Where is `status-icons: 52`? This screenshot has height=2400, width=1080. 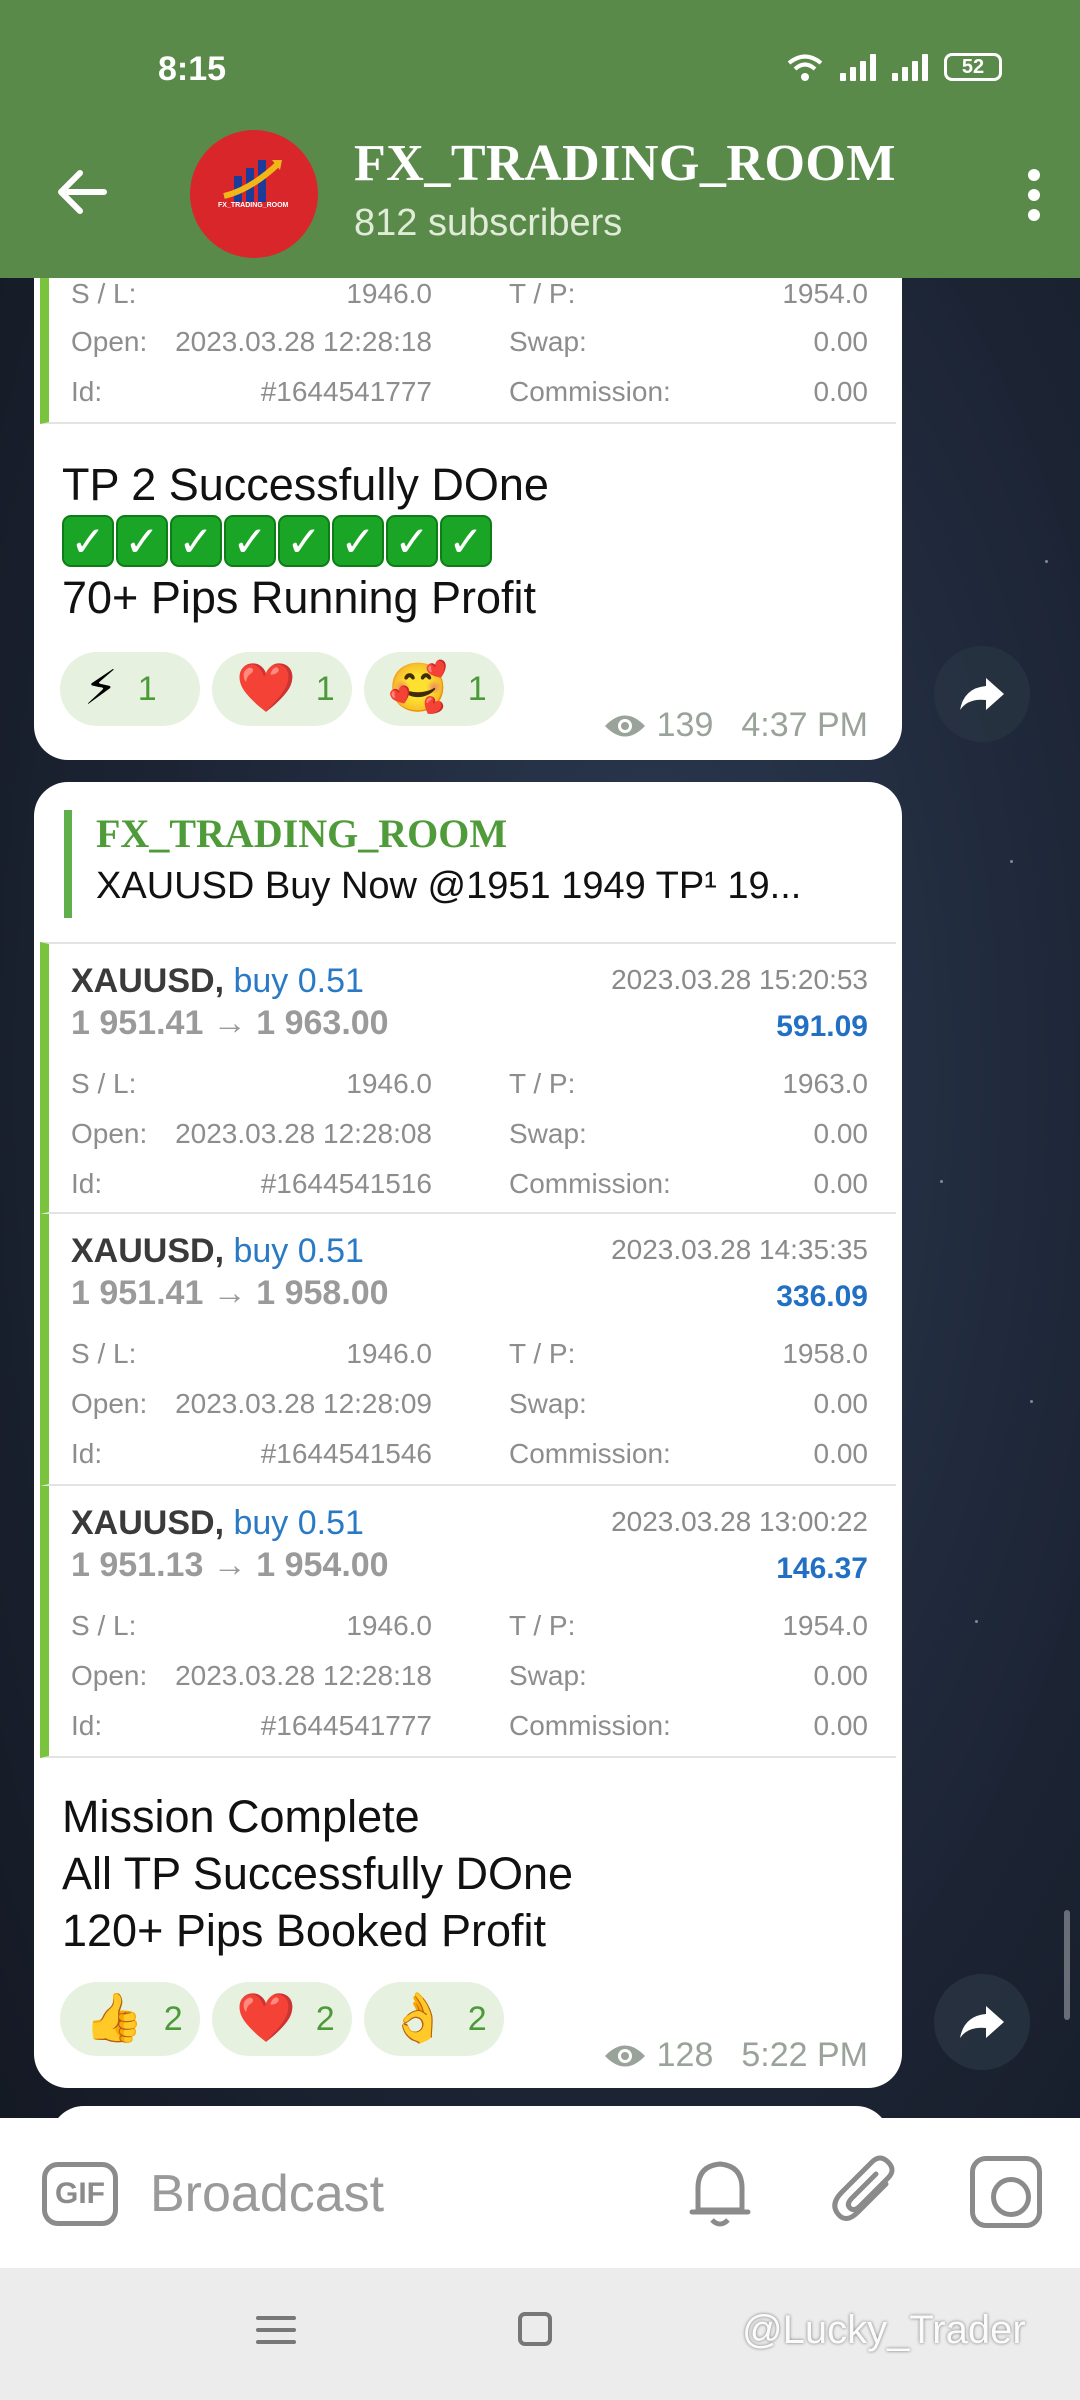
status-icons: 52 is located at coordinates (894, 67).